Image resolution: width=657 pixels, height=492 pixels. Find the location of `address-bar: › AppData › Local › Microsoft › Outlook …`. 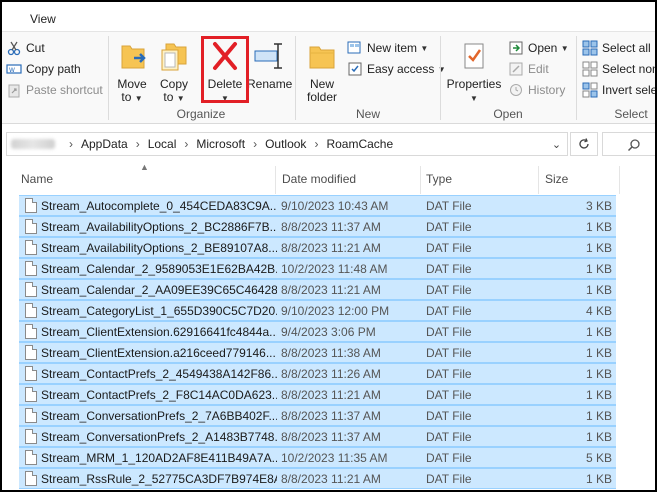

address-bar: › AppData › Local › Microsoft › Outlook … is located at coordinates (287, 144).